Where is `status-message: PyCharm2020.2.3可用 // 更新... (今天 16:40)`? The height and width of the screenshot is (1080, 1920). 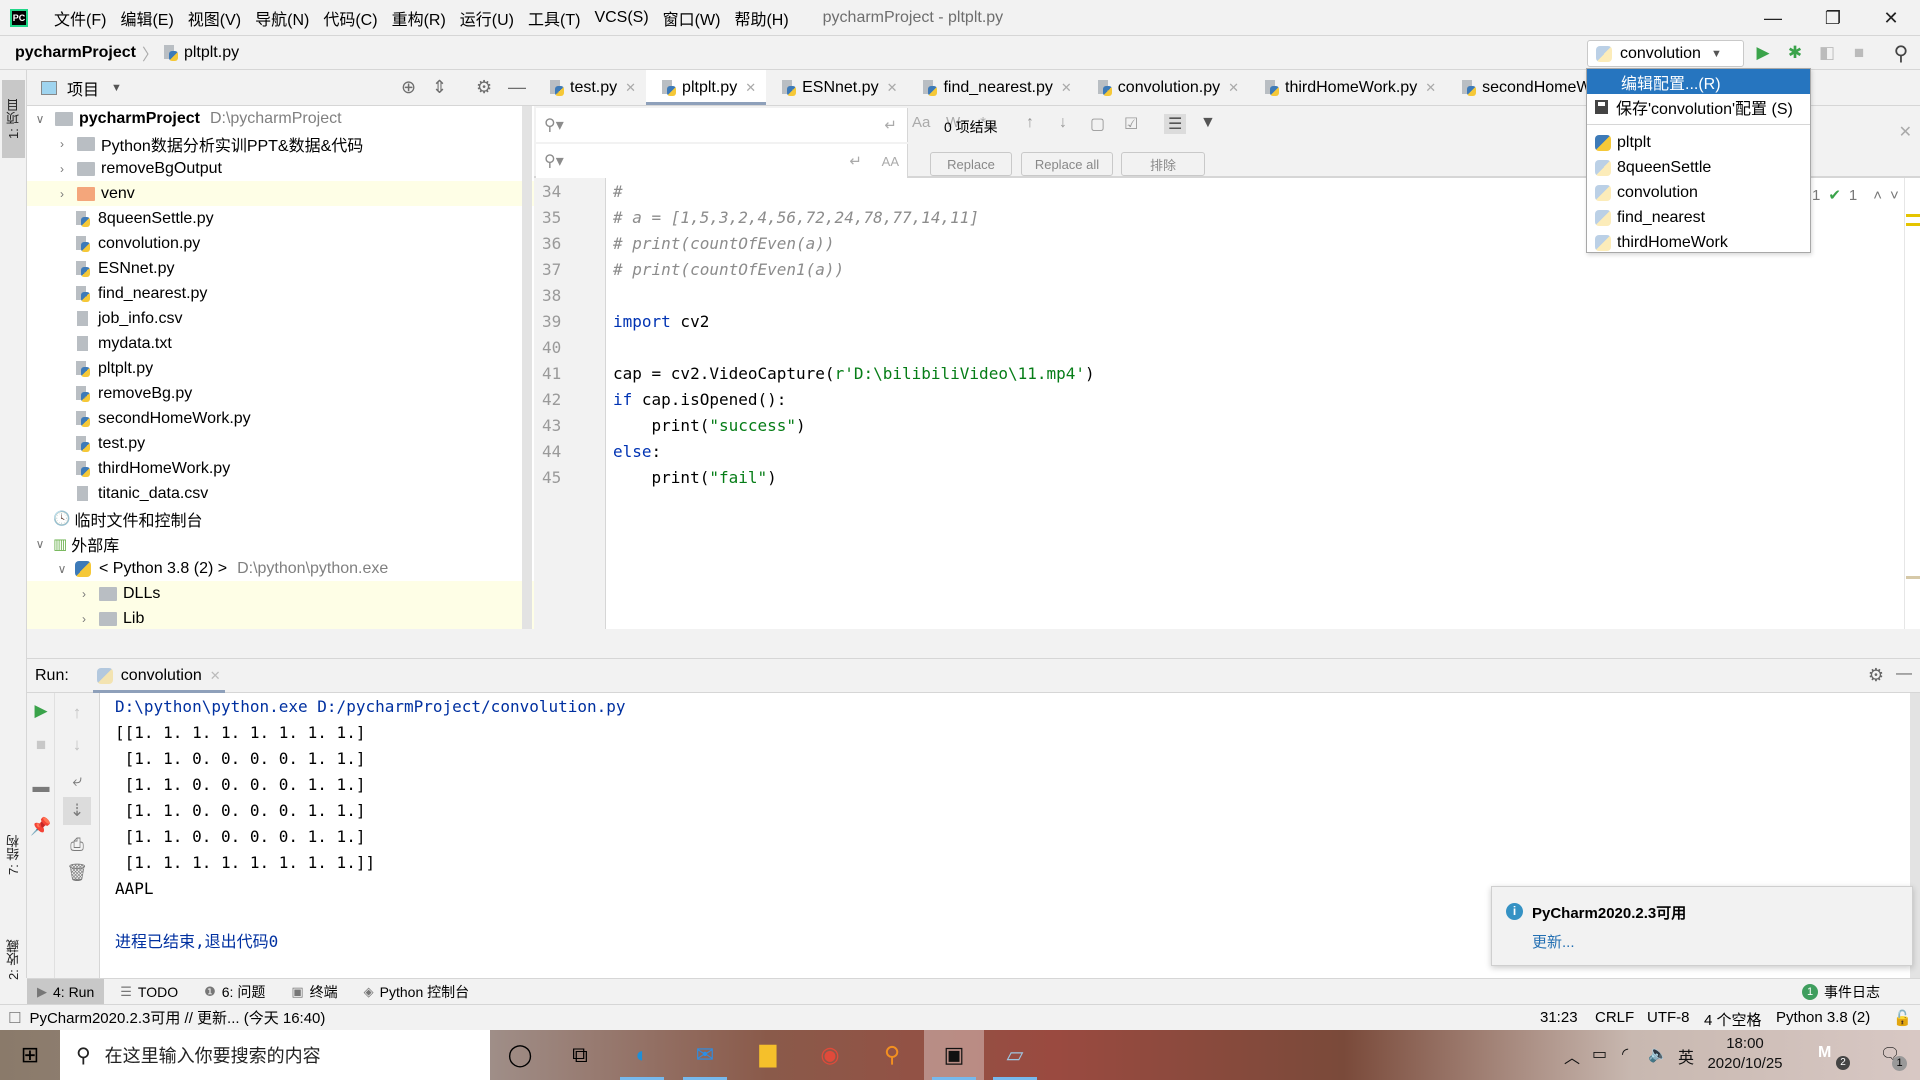 status-message: PyCharm2020.2.3可用 // 更新... (今天 16:40) is located at coordinates (177, 1017).